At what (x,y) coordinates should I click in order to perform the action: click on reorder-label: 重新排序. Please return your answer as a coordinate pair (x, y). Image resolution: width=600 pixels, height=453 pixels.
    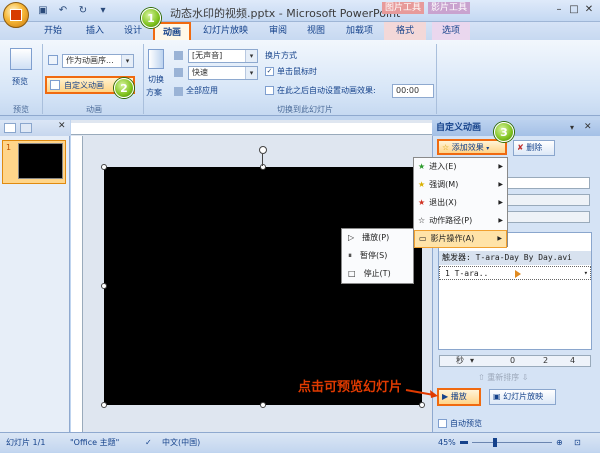
    Looking at the image, I should click on (503, 377).